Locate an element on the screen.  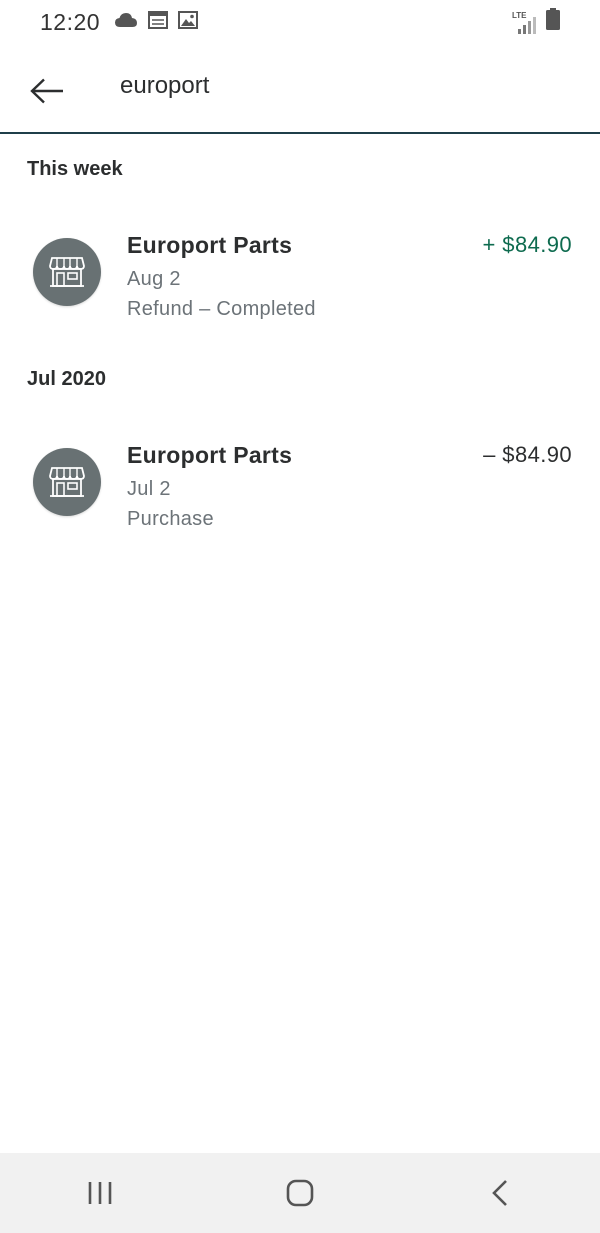
home-icon is located at coordinates (300, 1193).